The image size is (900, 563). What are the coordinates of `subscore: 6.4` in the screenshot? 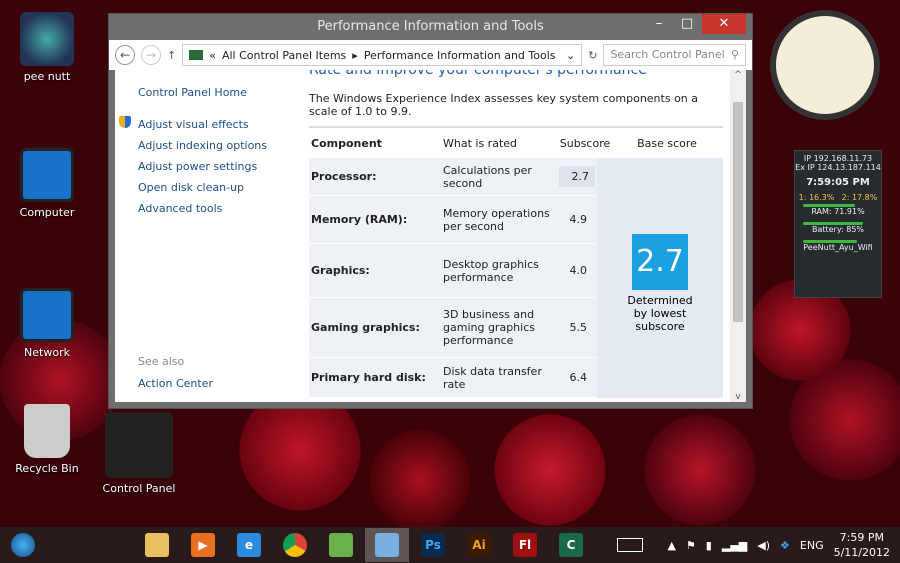 It's located at (578, 377).